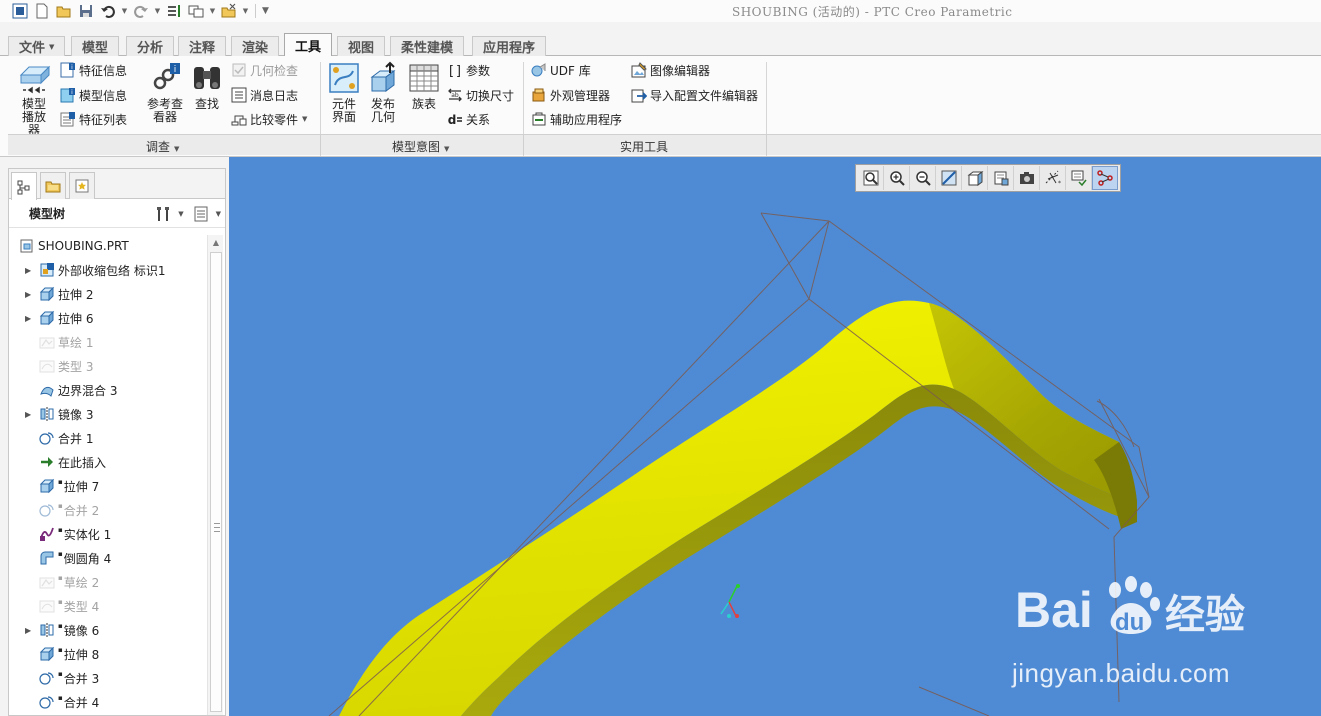  I want to click on tree-item: 拉伸 7, so click(54, 486).